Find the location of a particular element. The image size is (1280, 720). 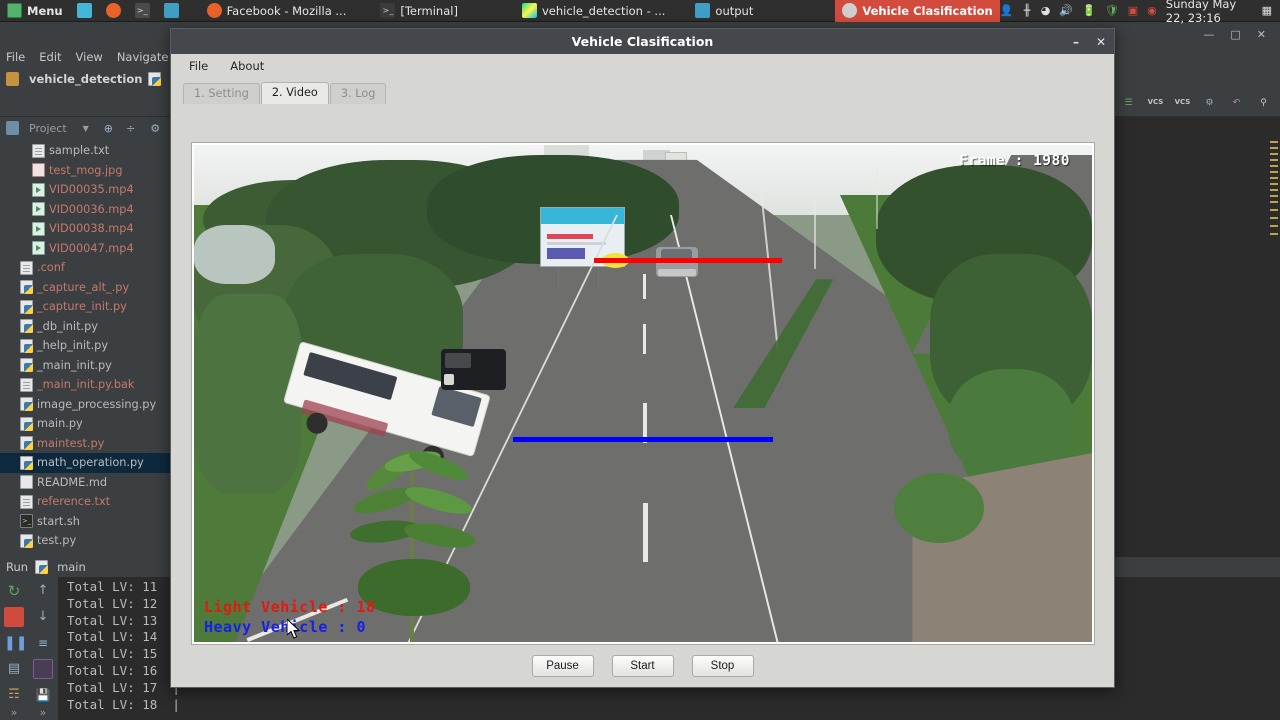

run-configuration-name: main is located at coordinates (71, 567).